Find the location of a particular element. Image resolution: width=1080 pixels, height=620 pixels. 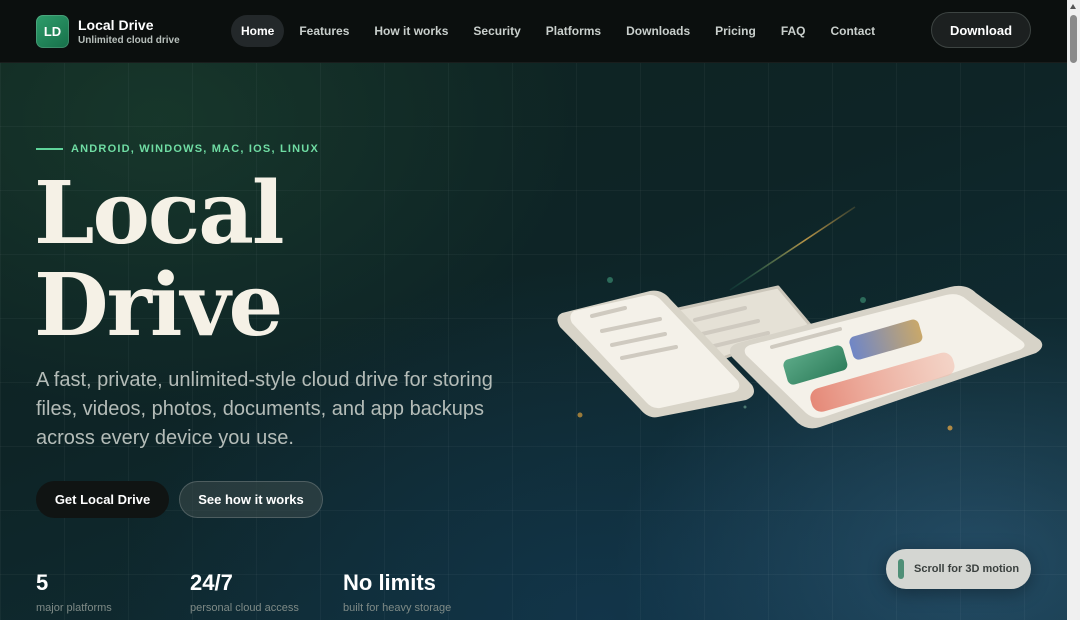

see-how-it-works-button: See how it works is located at coordinates (251, 499).